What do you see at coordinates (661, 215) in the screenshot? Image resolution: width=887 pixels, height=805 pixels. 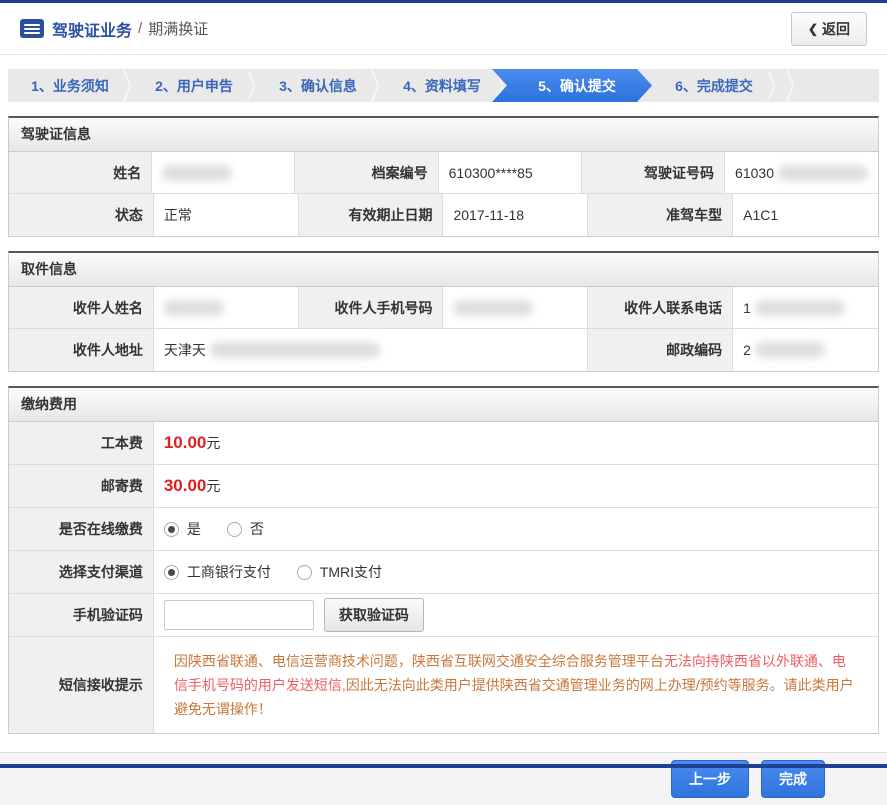 I see `vehicle-type-label: 准驾车型` at bounding box center [661, 215].